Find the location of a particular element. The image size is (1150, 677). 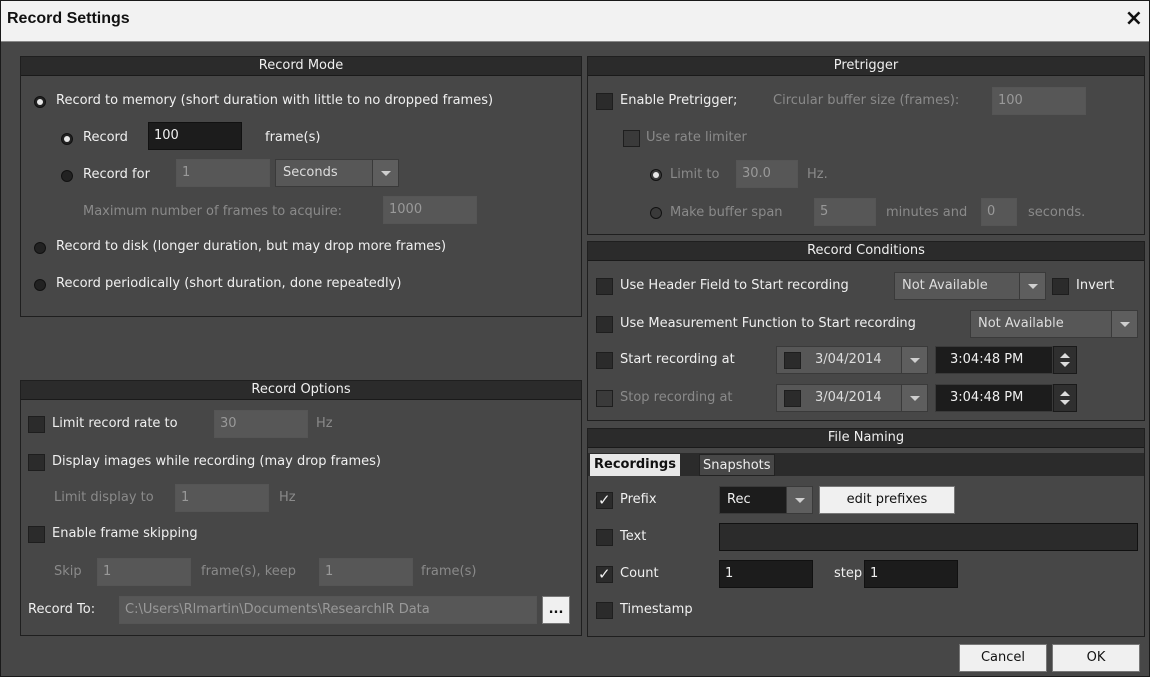

record-for-label: Record for is located at coordinates (116, 174).